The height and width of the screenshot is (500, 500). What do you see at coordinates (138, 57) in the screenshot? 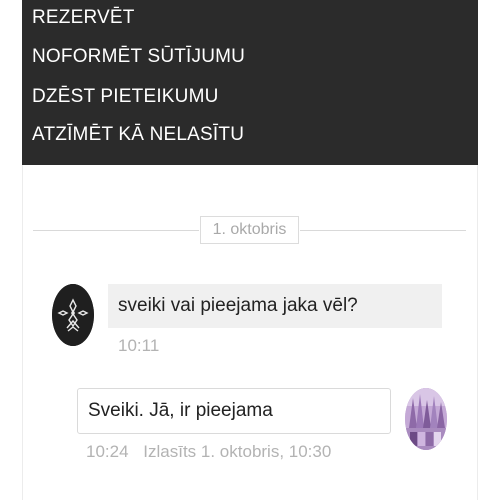
I see `menu-item-arrange-shipment: NOFORMĒT SŪTĪJUMU` at bounding box center [138, 57].